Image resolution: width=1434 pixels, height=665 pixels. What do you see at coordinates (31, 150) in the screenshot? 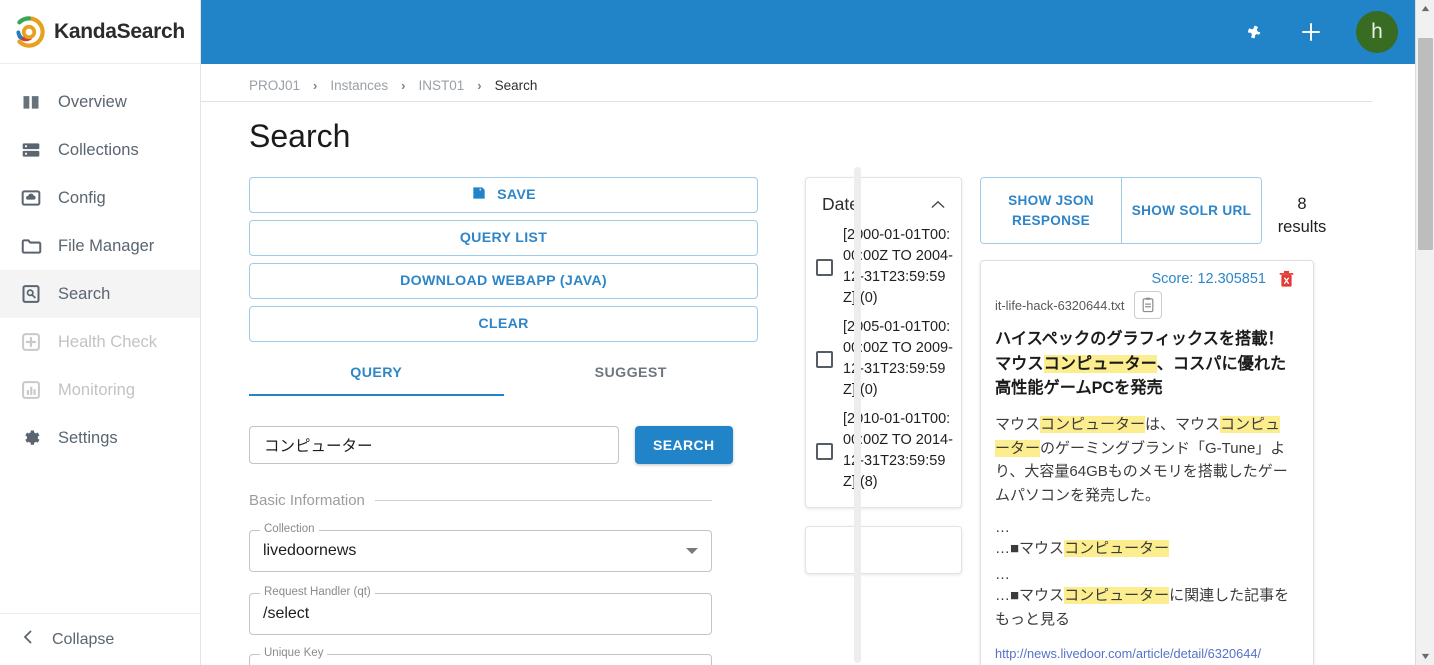
I see `server-icon` at bounding box center [31, 150].